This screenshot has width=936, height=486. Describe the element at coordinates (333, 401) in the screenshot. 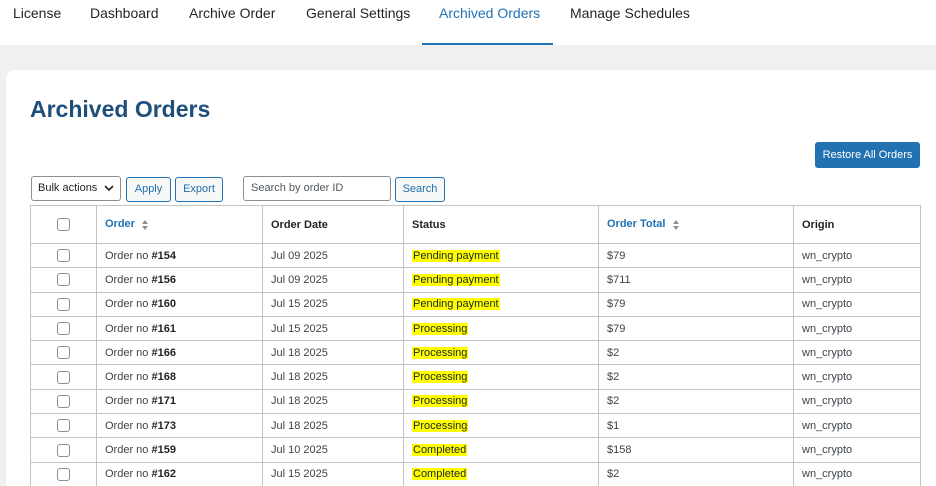

I see `order-date-cell: Jul 18 2025` at that location.